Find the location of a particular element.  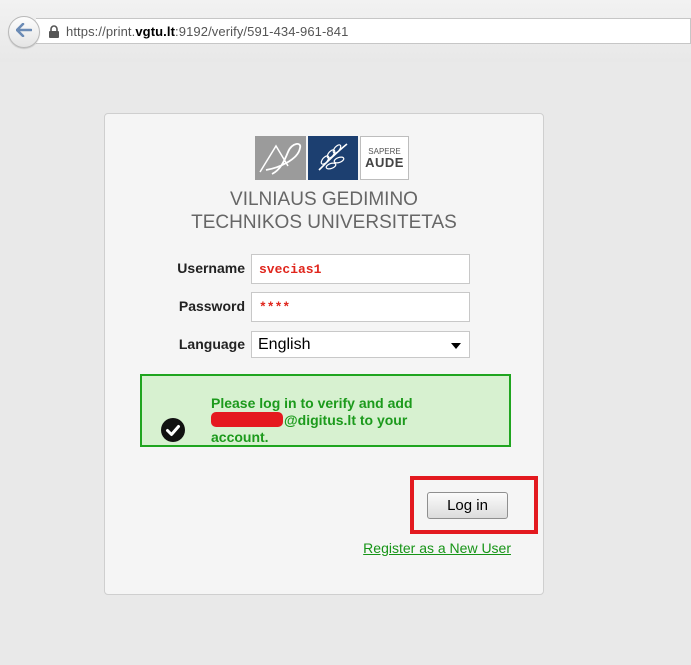

language-select: English is located at coordinates (360, 344).